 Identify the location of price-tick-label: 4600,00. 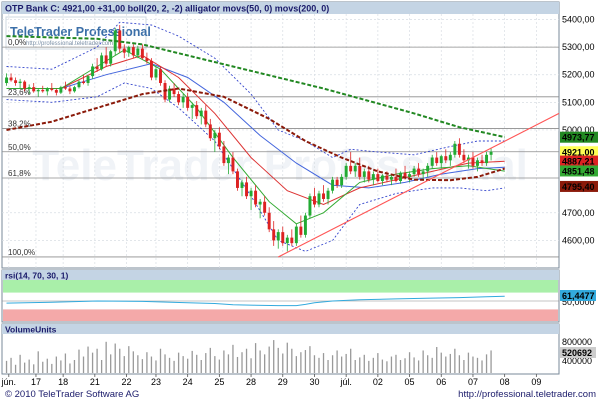
(578, 240).